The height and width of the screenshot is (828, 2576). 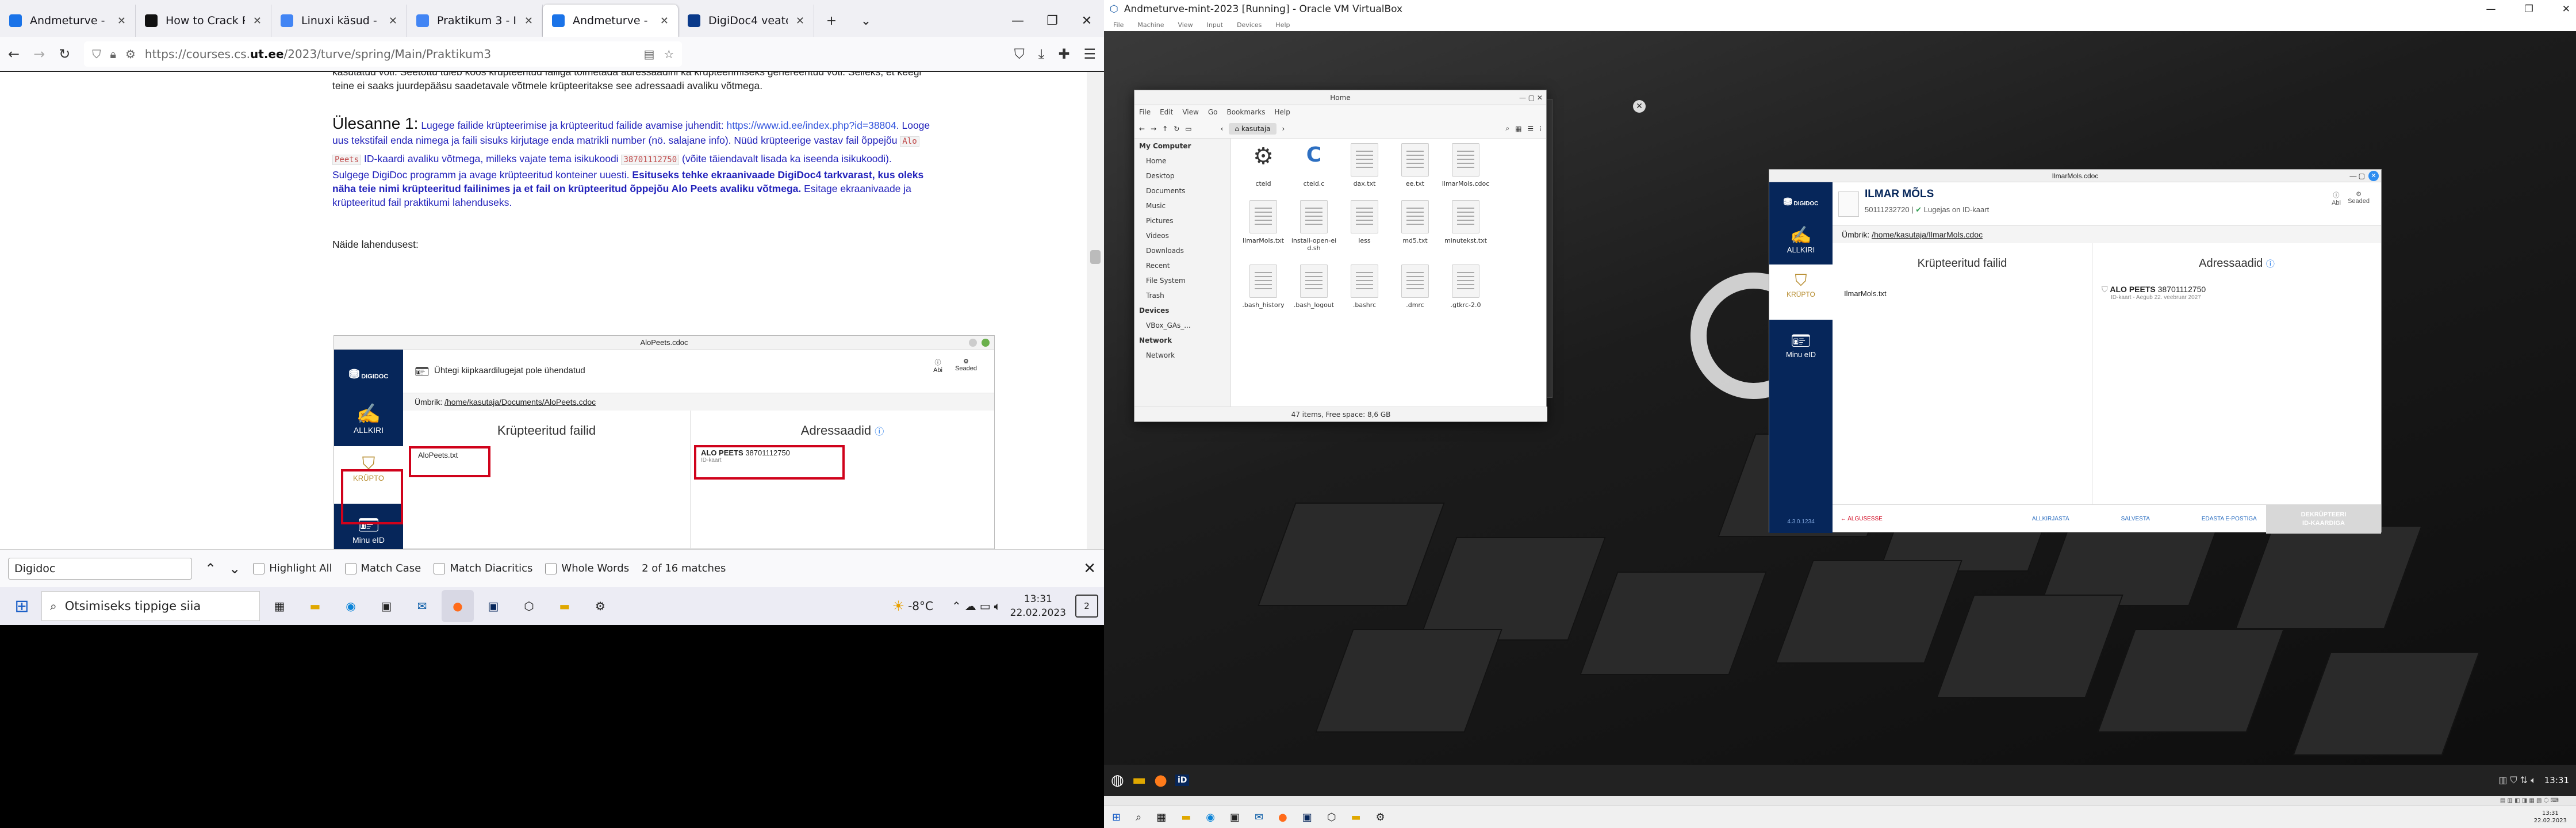 What do you see at coordinates (1213, 112) in the screenshot?
I see `menu-go: Go` at bounding box center [1213, 112].